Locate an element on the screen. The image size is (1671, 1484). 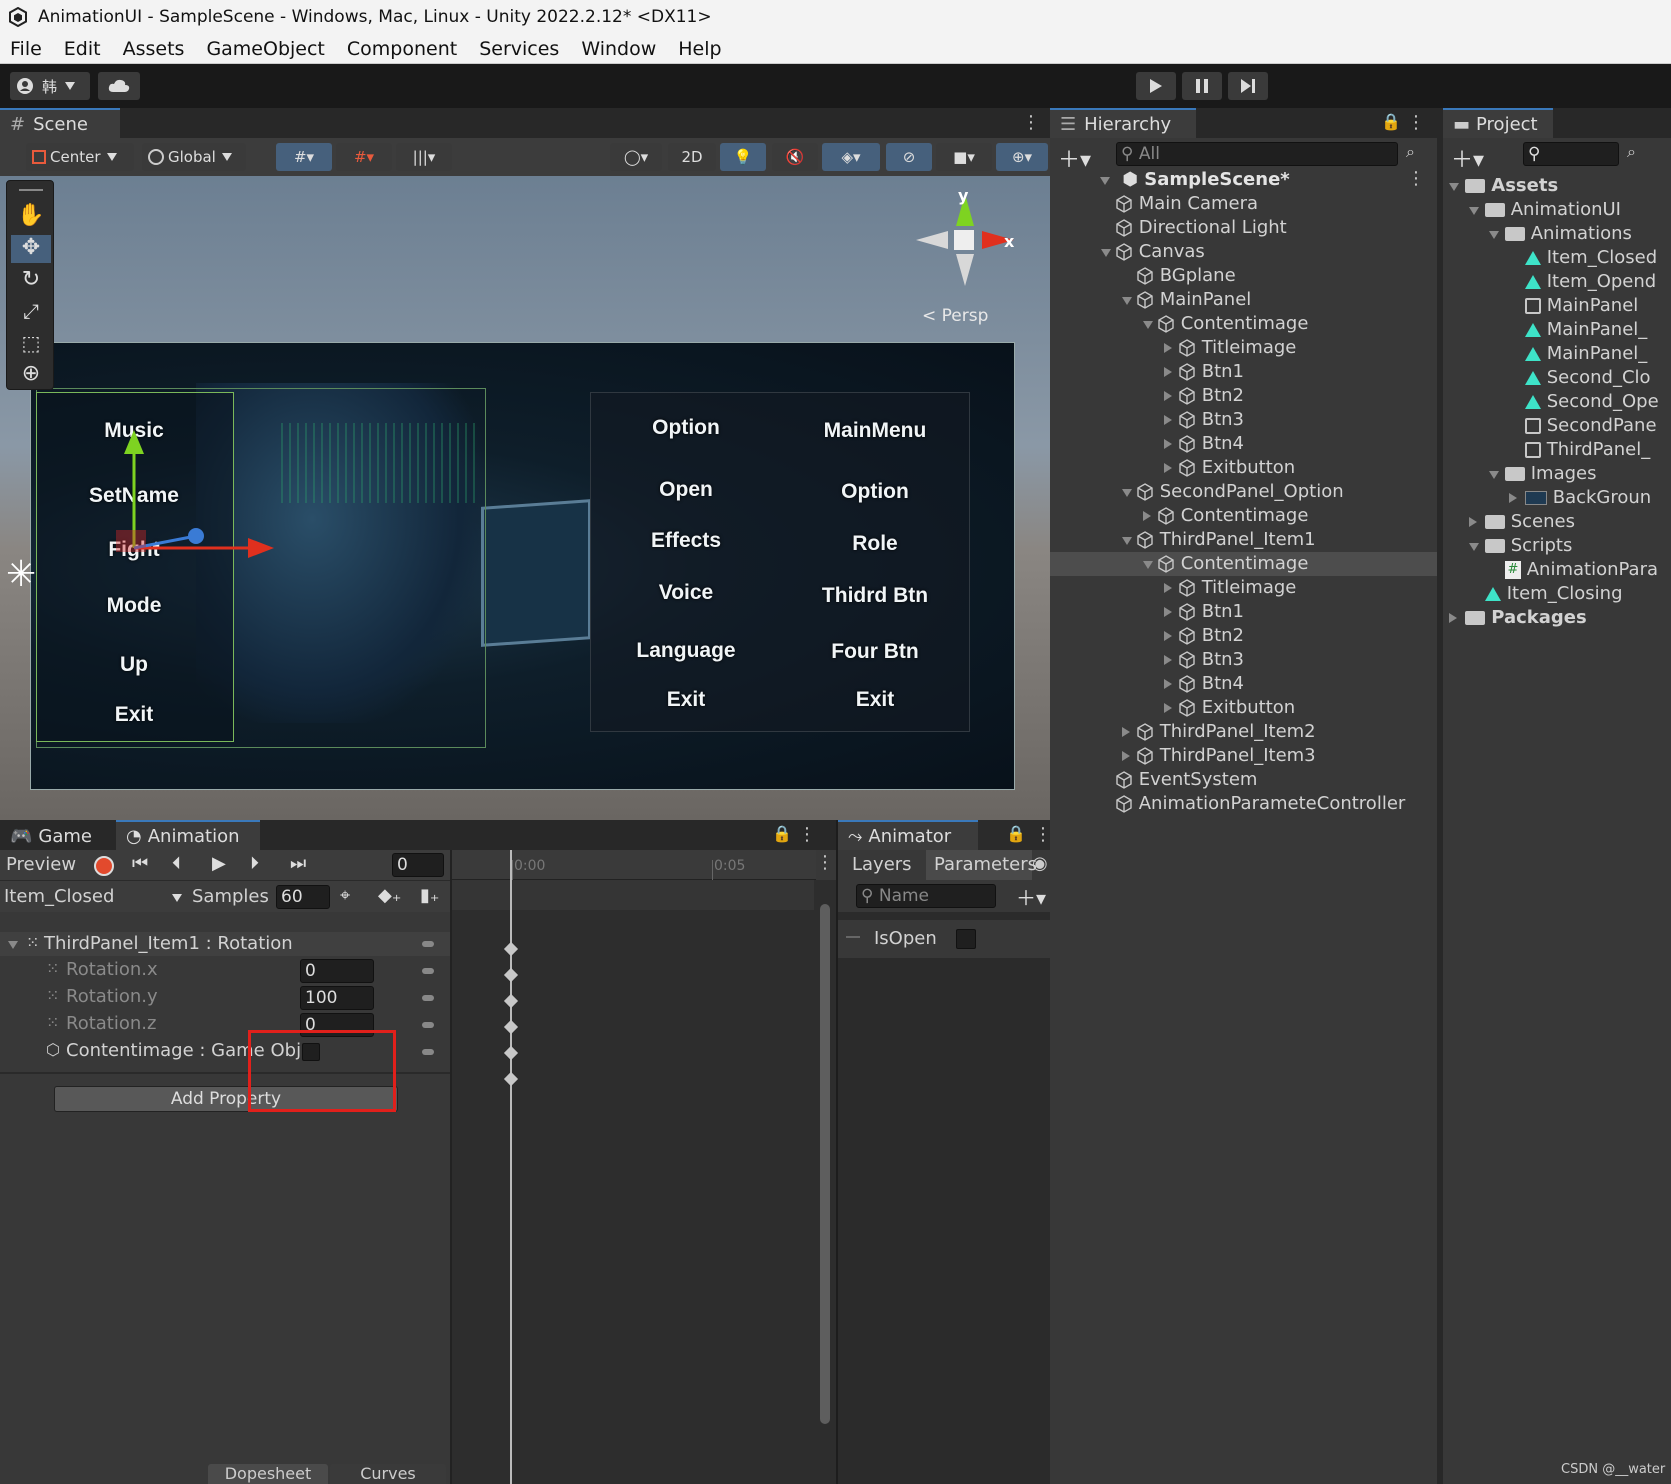
add-event-icon: ▮₊ is located at coordinates (429, 895).